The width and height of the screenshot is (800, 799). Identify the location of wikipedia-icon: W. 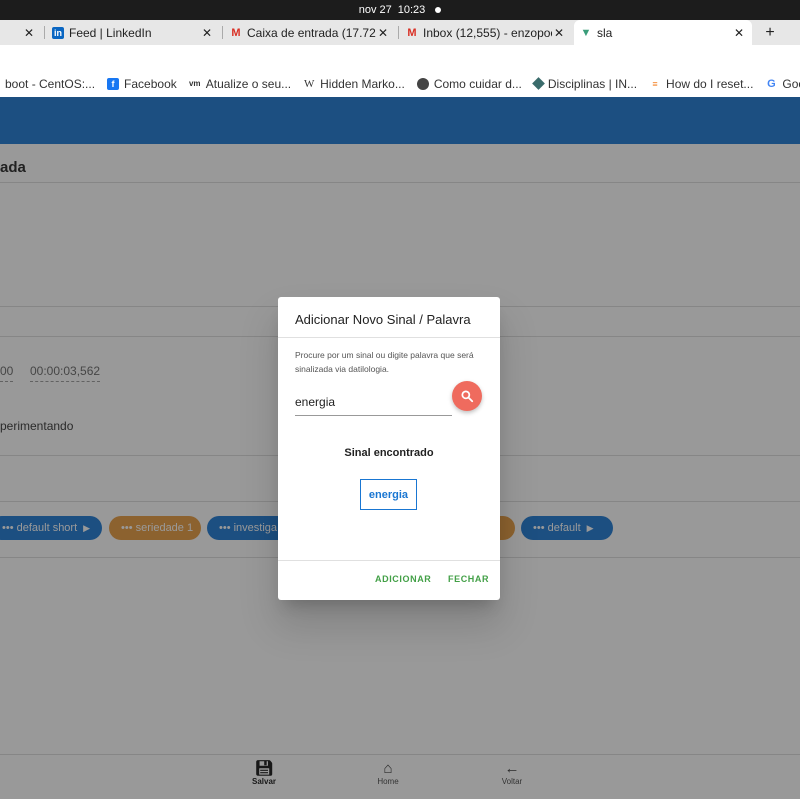
(309, 83).